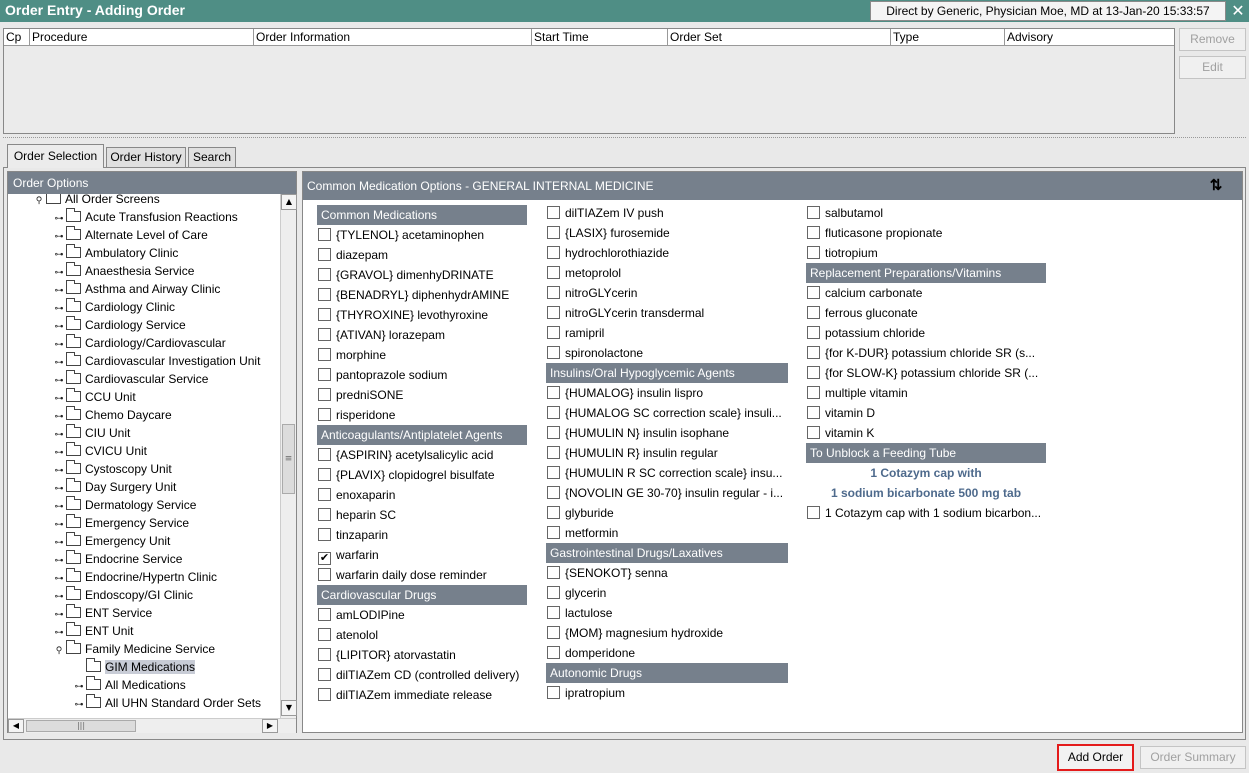 The image size is (1249, 773). Describe the element at coordinates (123, 271) in the screenshot. I see `tree-node: ⊶ Anaesthesia Service` at that location.